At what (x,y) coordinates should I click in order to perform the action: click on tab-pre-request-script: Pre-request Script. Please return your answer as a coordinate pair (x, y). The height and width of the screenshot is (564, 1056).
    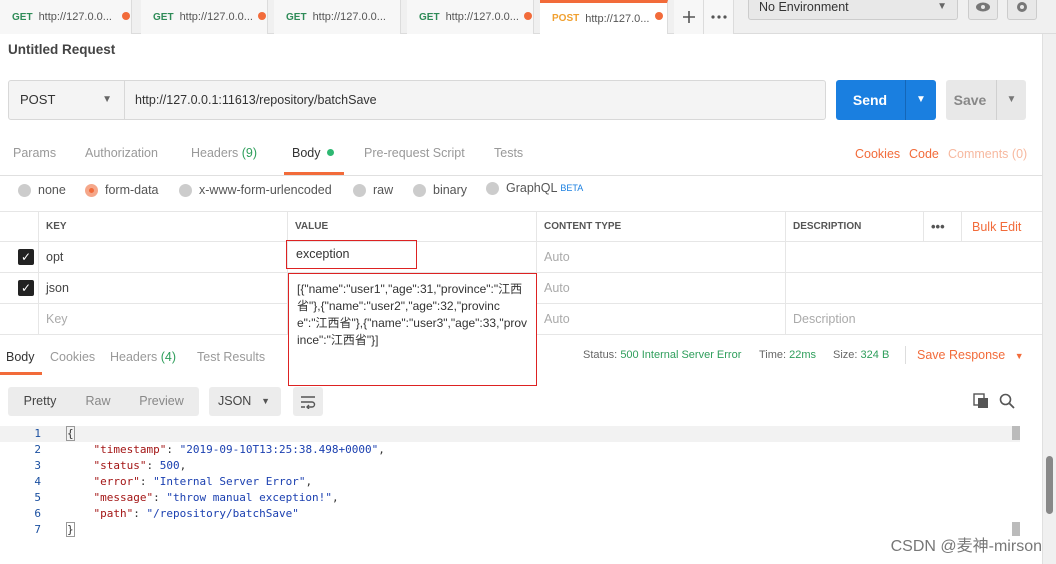
    Looking at the image, I should click on (414, 153).